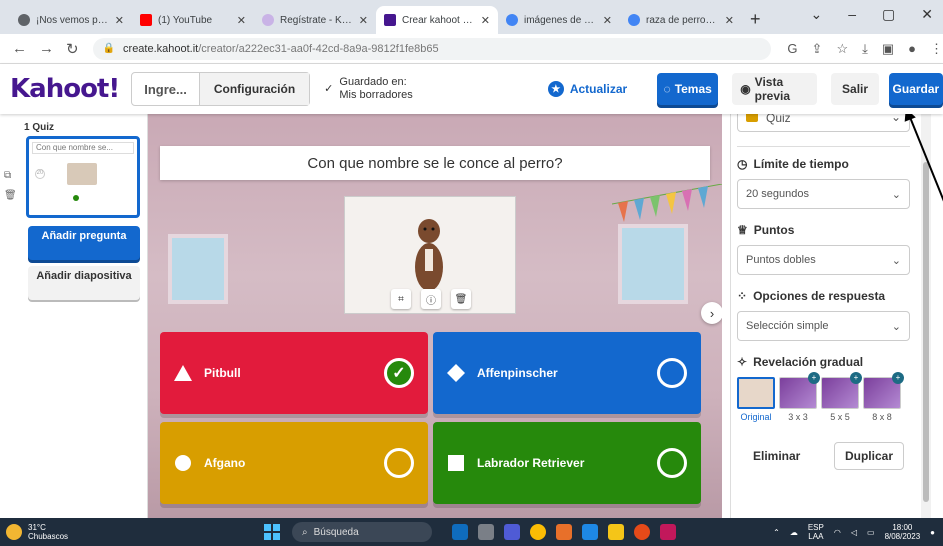  What do you see at coordinates (912, 49) in the screenshot?
I see `profile-icon: ●` at bounding box center [912, 49].